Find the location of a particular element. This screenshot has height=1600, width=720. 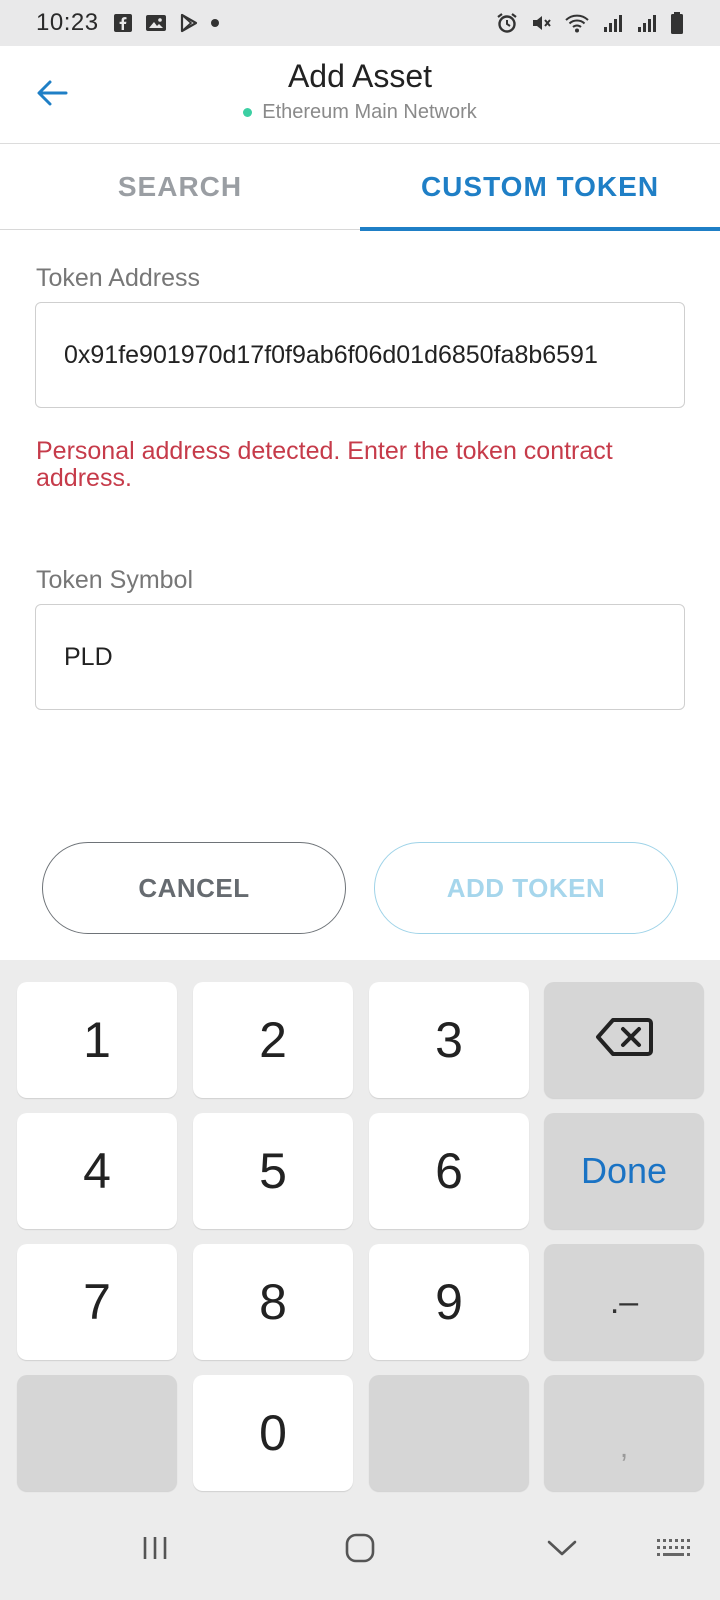

key-8: 8 is located at coordinates (273, 1302).